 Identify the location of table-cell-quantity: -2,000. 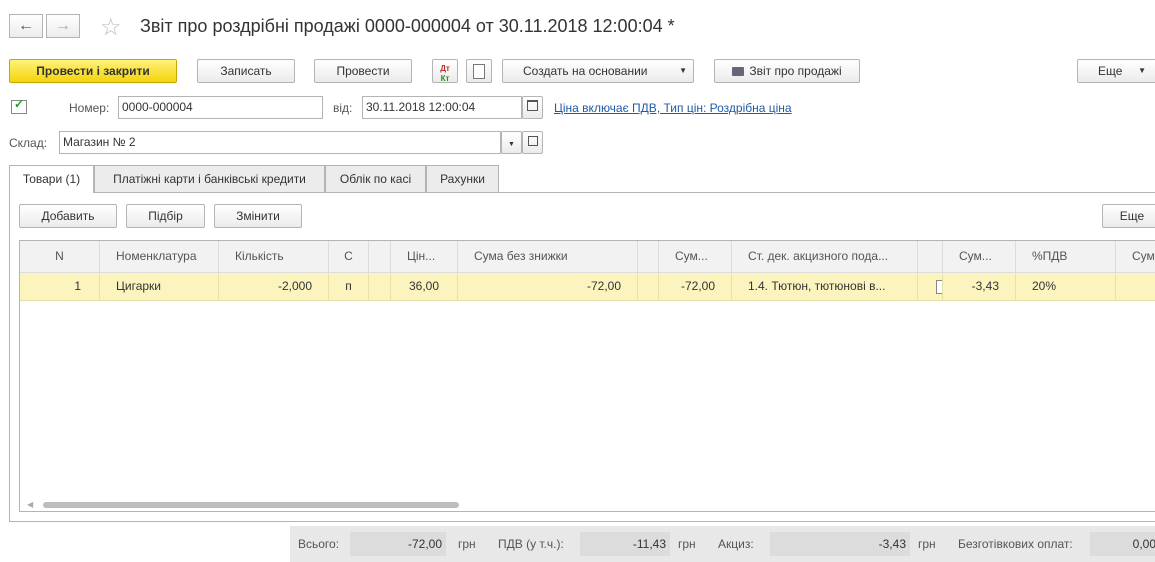
(274, 287).